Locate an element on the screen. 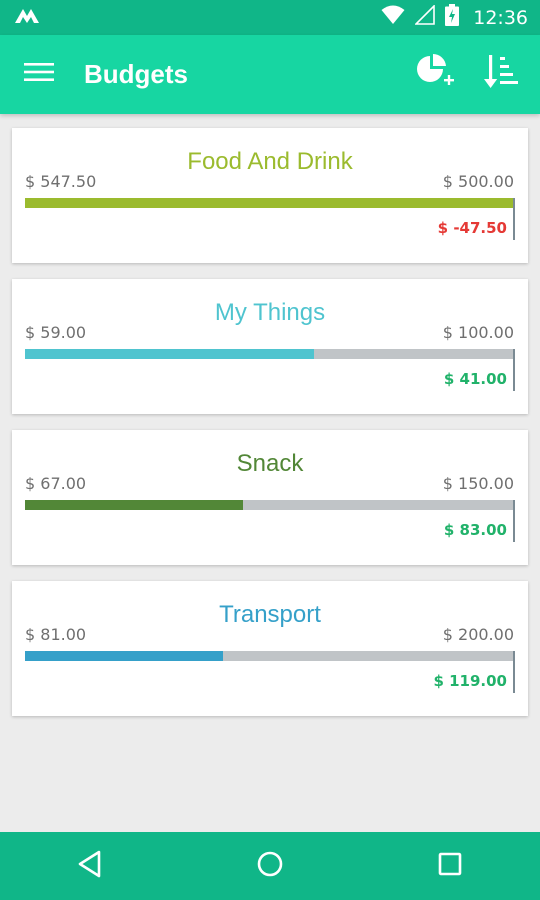 The image size is (540, 900). page-title: Budgets is located at coordinates (136, 74).